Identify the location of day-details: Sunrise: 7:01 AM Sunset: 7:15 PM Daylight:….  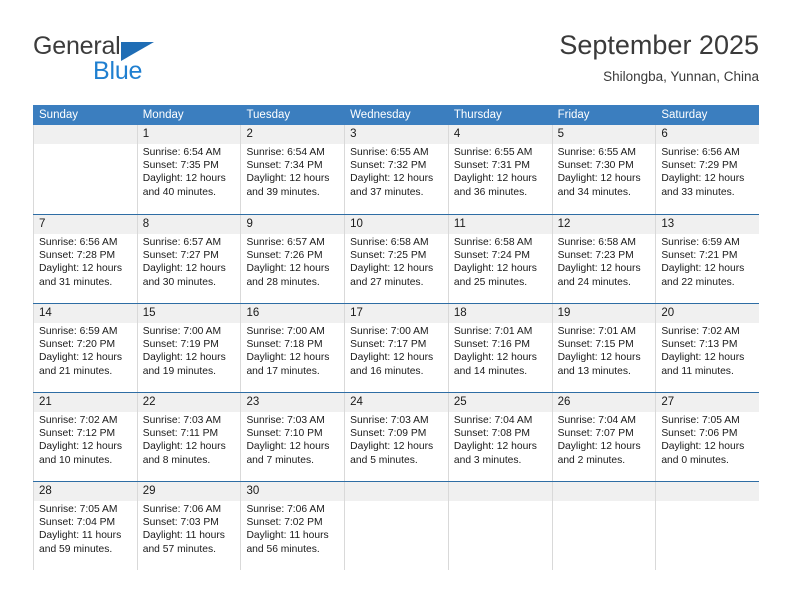
(604, 351).